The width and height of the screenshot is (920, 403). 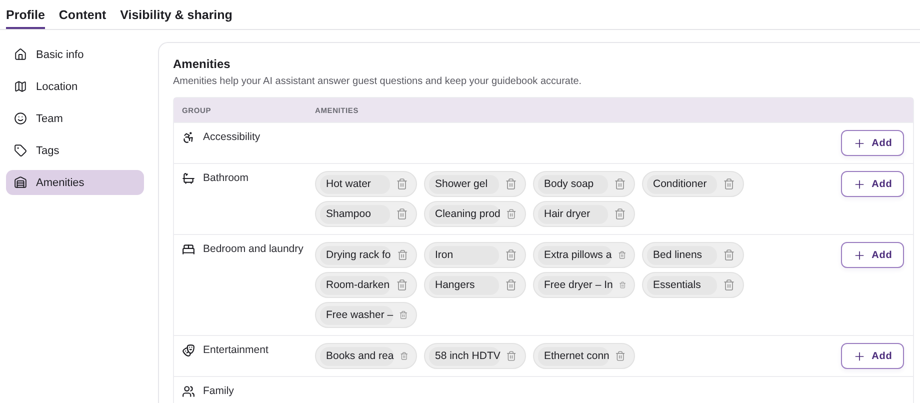 I want to click on amenity-field: Essentials, so click(x=682, y=285).